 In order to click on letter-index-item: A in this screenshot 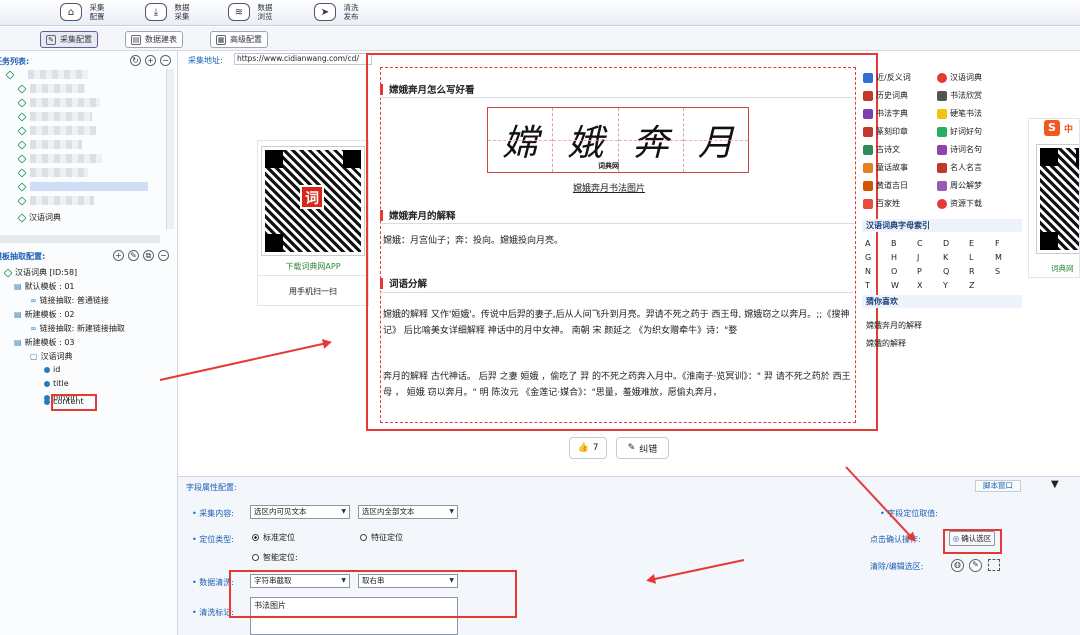, I will do `click(867, 243)`.